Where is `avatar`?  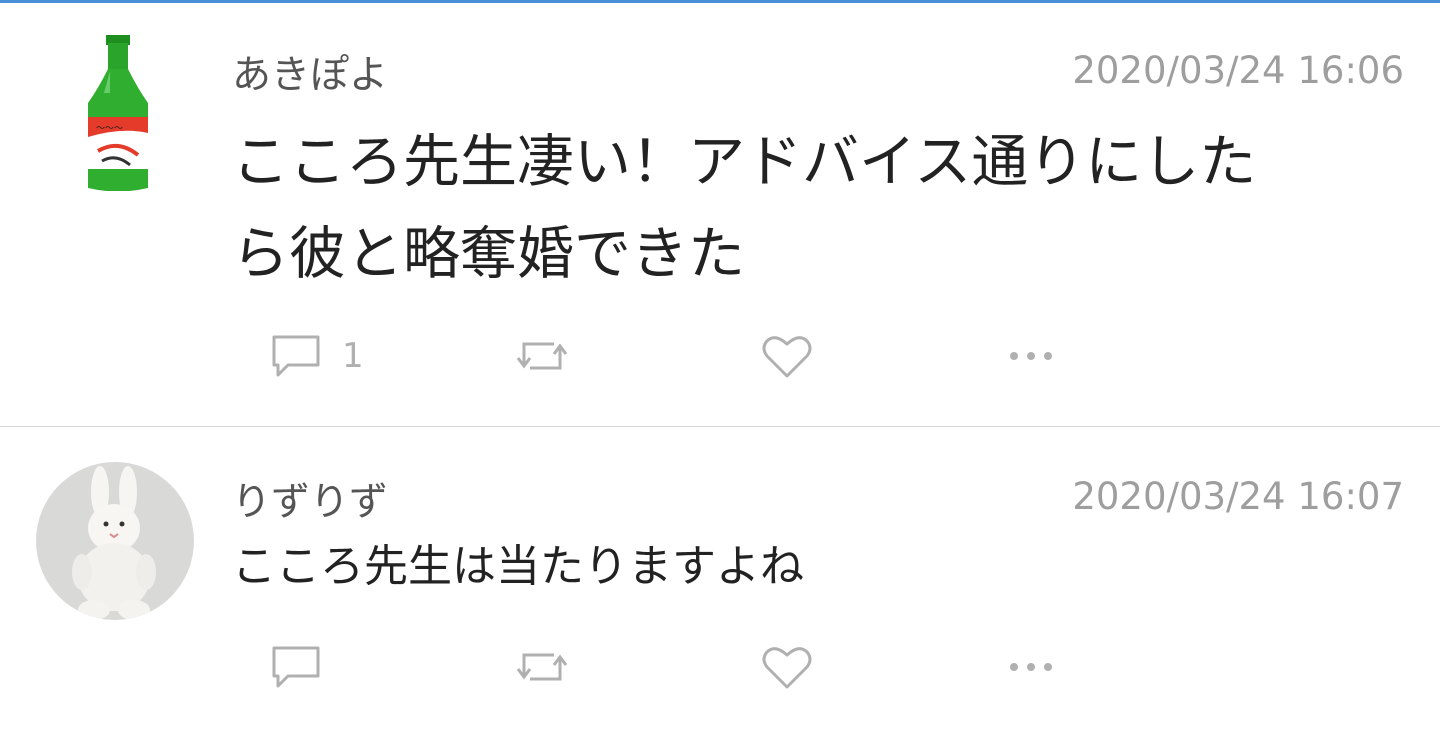 avatar is located at coordinates (115, 541).